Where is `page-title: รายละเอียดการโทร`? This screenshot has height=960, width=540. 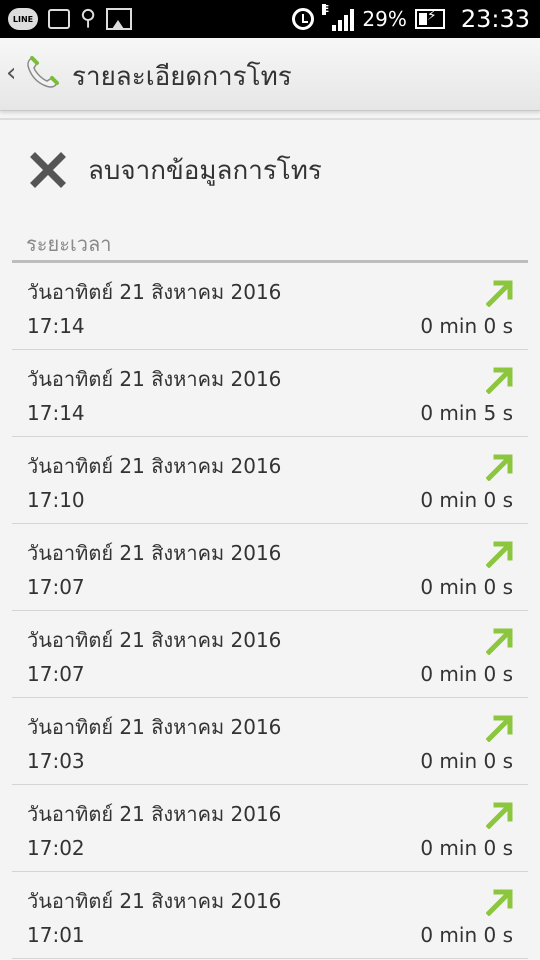
page-title: รายละเอียดการโทร is located at coordinates (182, 77).